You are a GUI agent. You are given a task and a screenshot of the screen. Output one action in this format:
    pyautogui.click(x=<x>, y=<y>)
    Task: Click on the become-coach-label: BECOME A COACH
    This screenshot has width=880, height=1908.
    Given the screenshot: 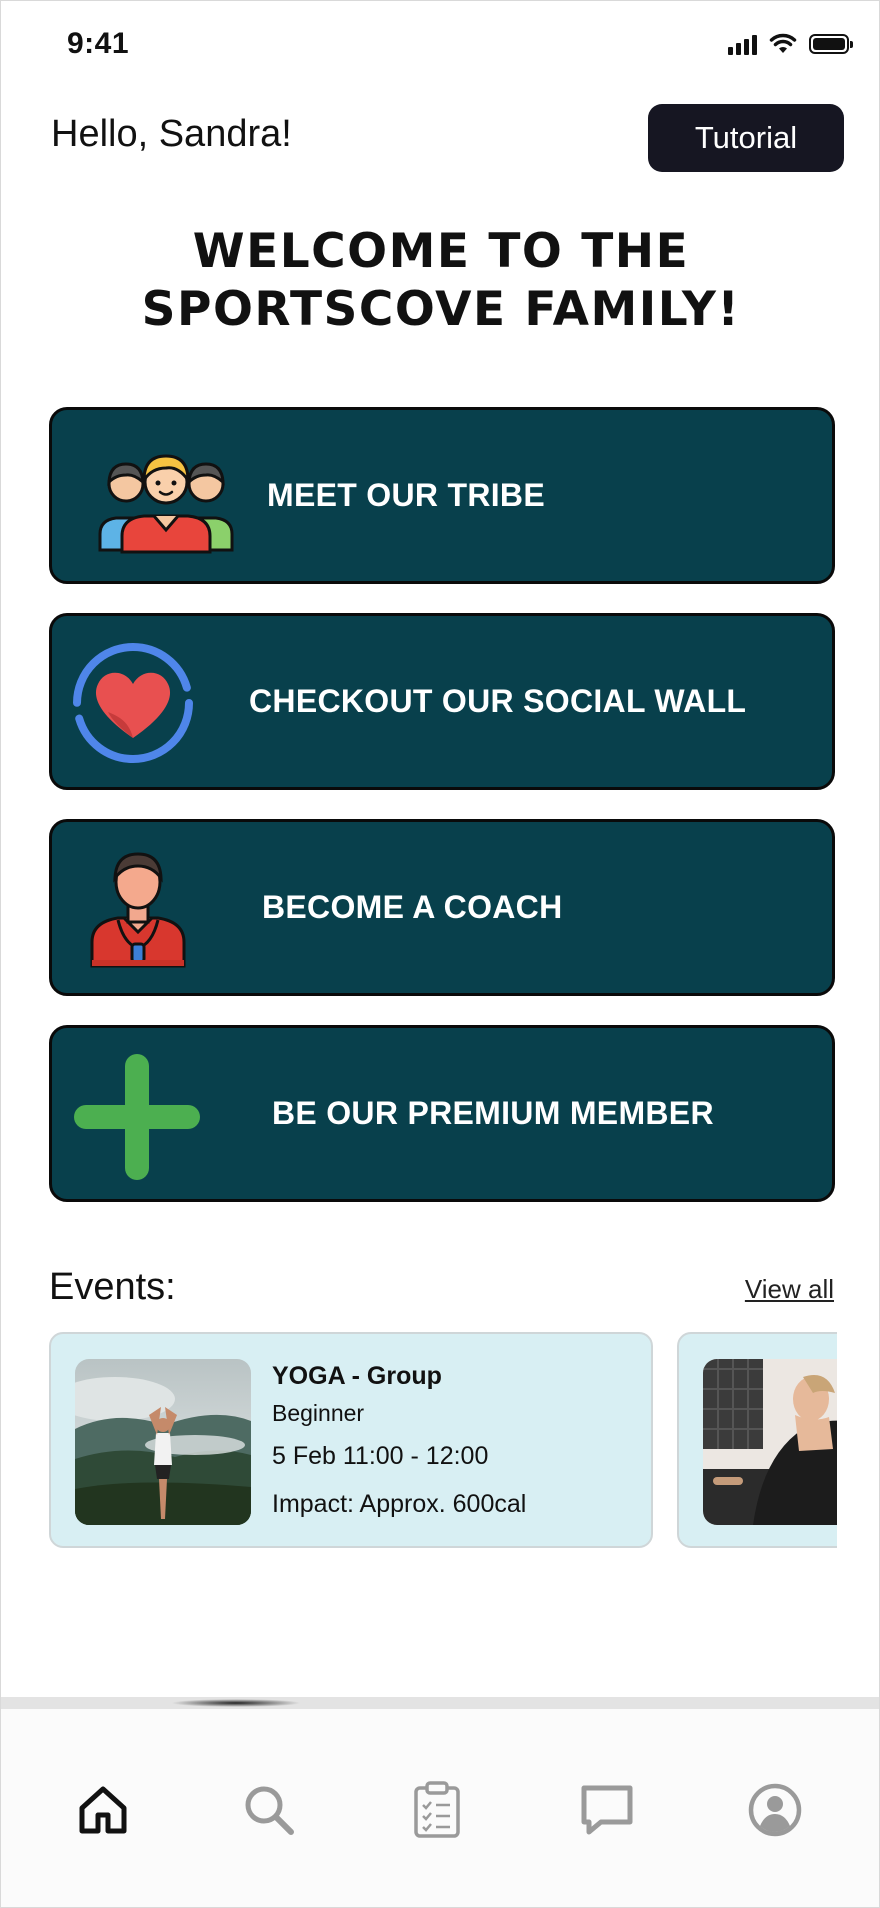 What is the action you would take?
    pyautogui.click(x=412, y=907)
    